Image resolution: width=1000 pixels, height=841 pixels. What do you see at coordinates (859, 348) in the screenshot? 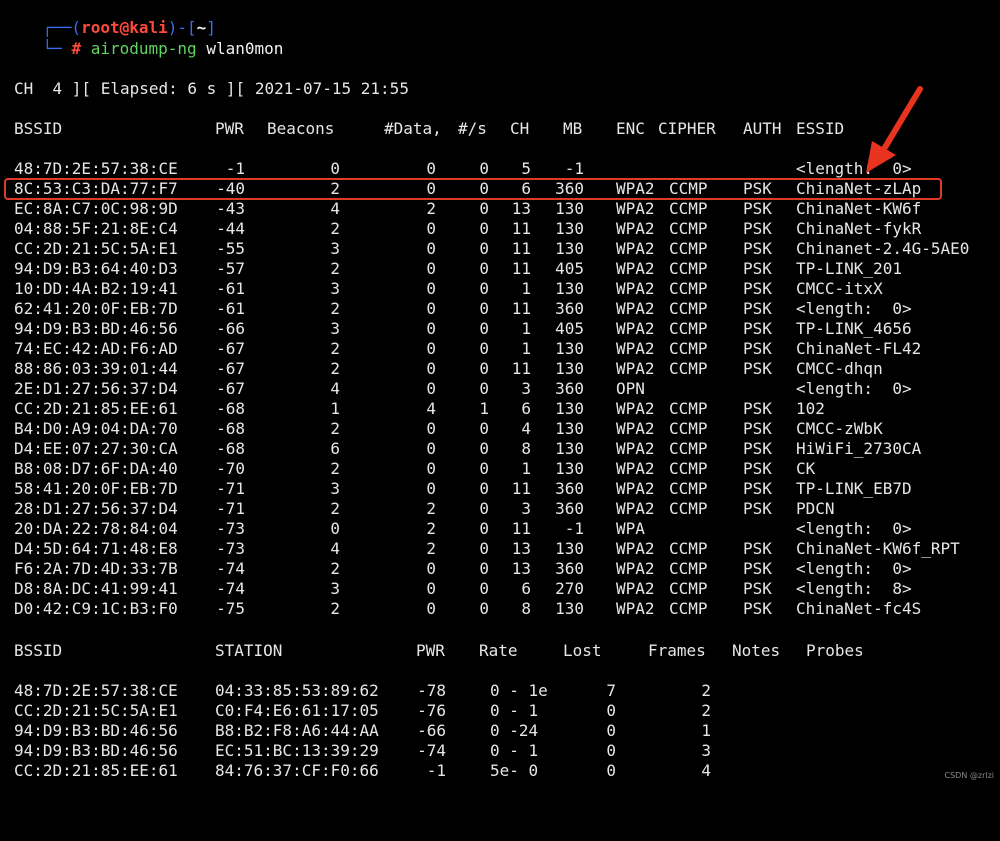
I see `ap-cell-essid: ChinaNet-FL42` at bounding box center [859, 348].